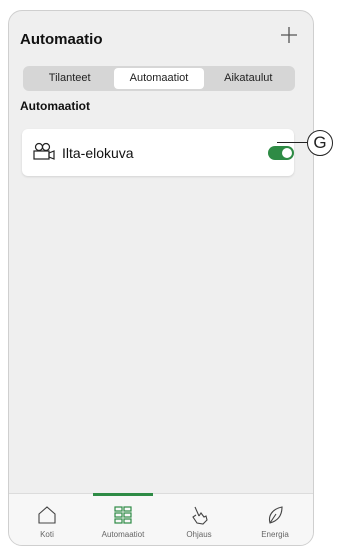 The image size is (337, 546). Describe the element at coordinates (123, 515) in the screenshot. I see `grid-icon` at that location.